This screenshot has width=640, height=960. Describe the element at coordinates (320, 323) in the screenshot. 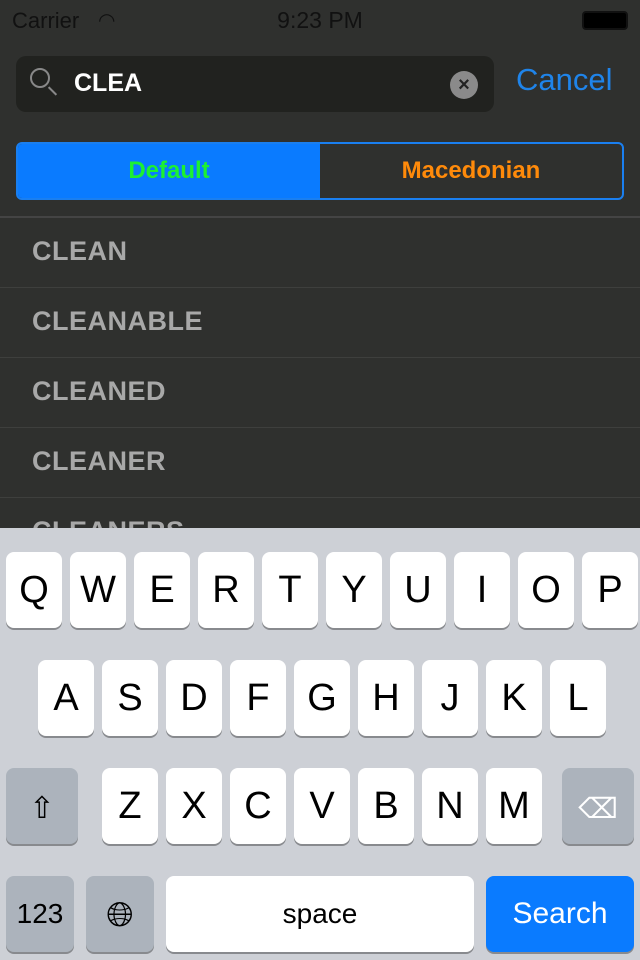

I see `list-item: CLEANABLE` at that location.